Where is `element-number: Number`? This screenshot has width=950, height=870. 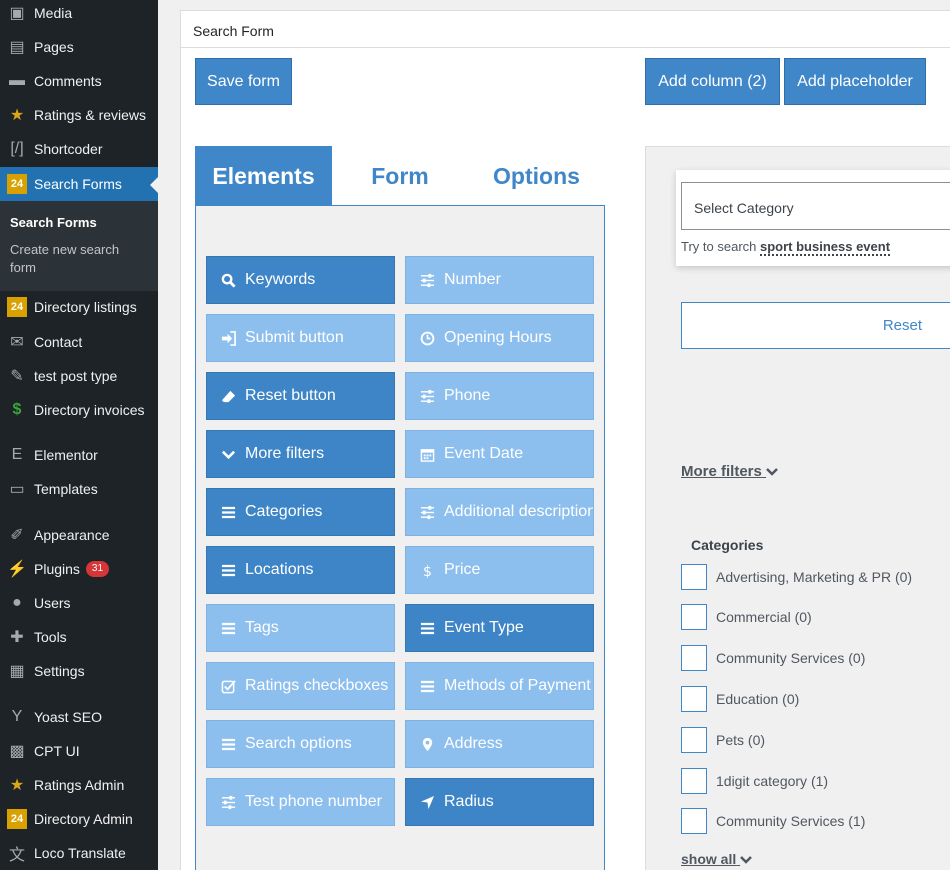 element-number: Number is located at coordinates (499, 280).